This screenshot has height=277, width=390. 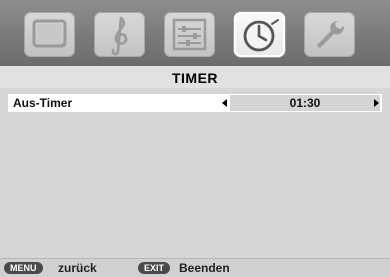 I want to click on tab-sound, so click(x=119, y=34).